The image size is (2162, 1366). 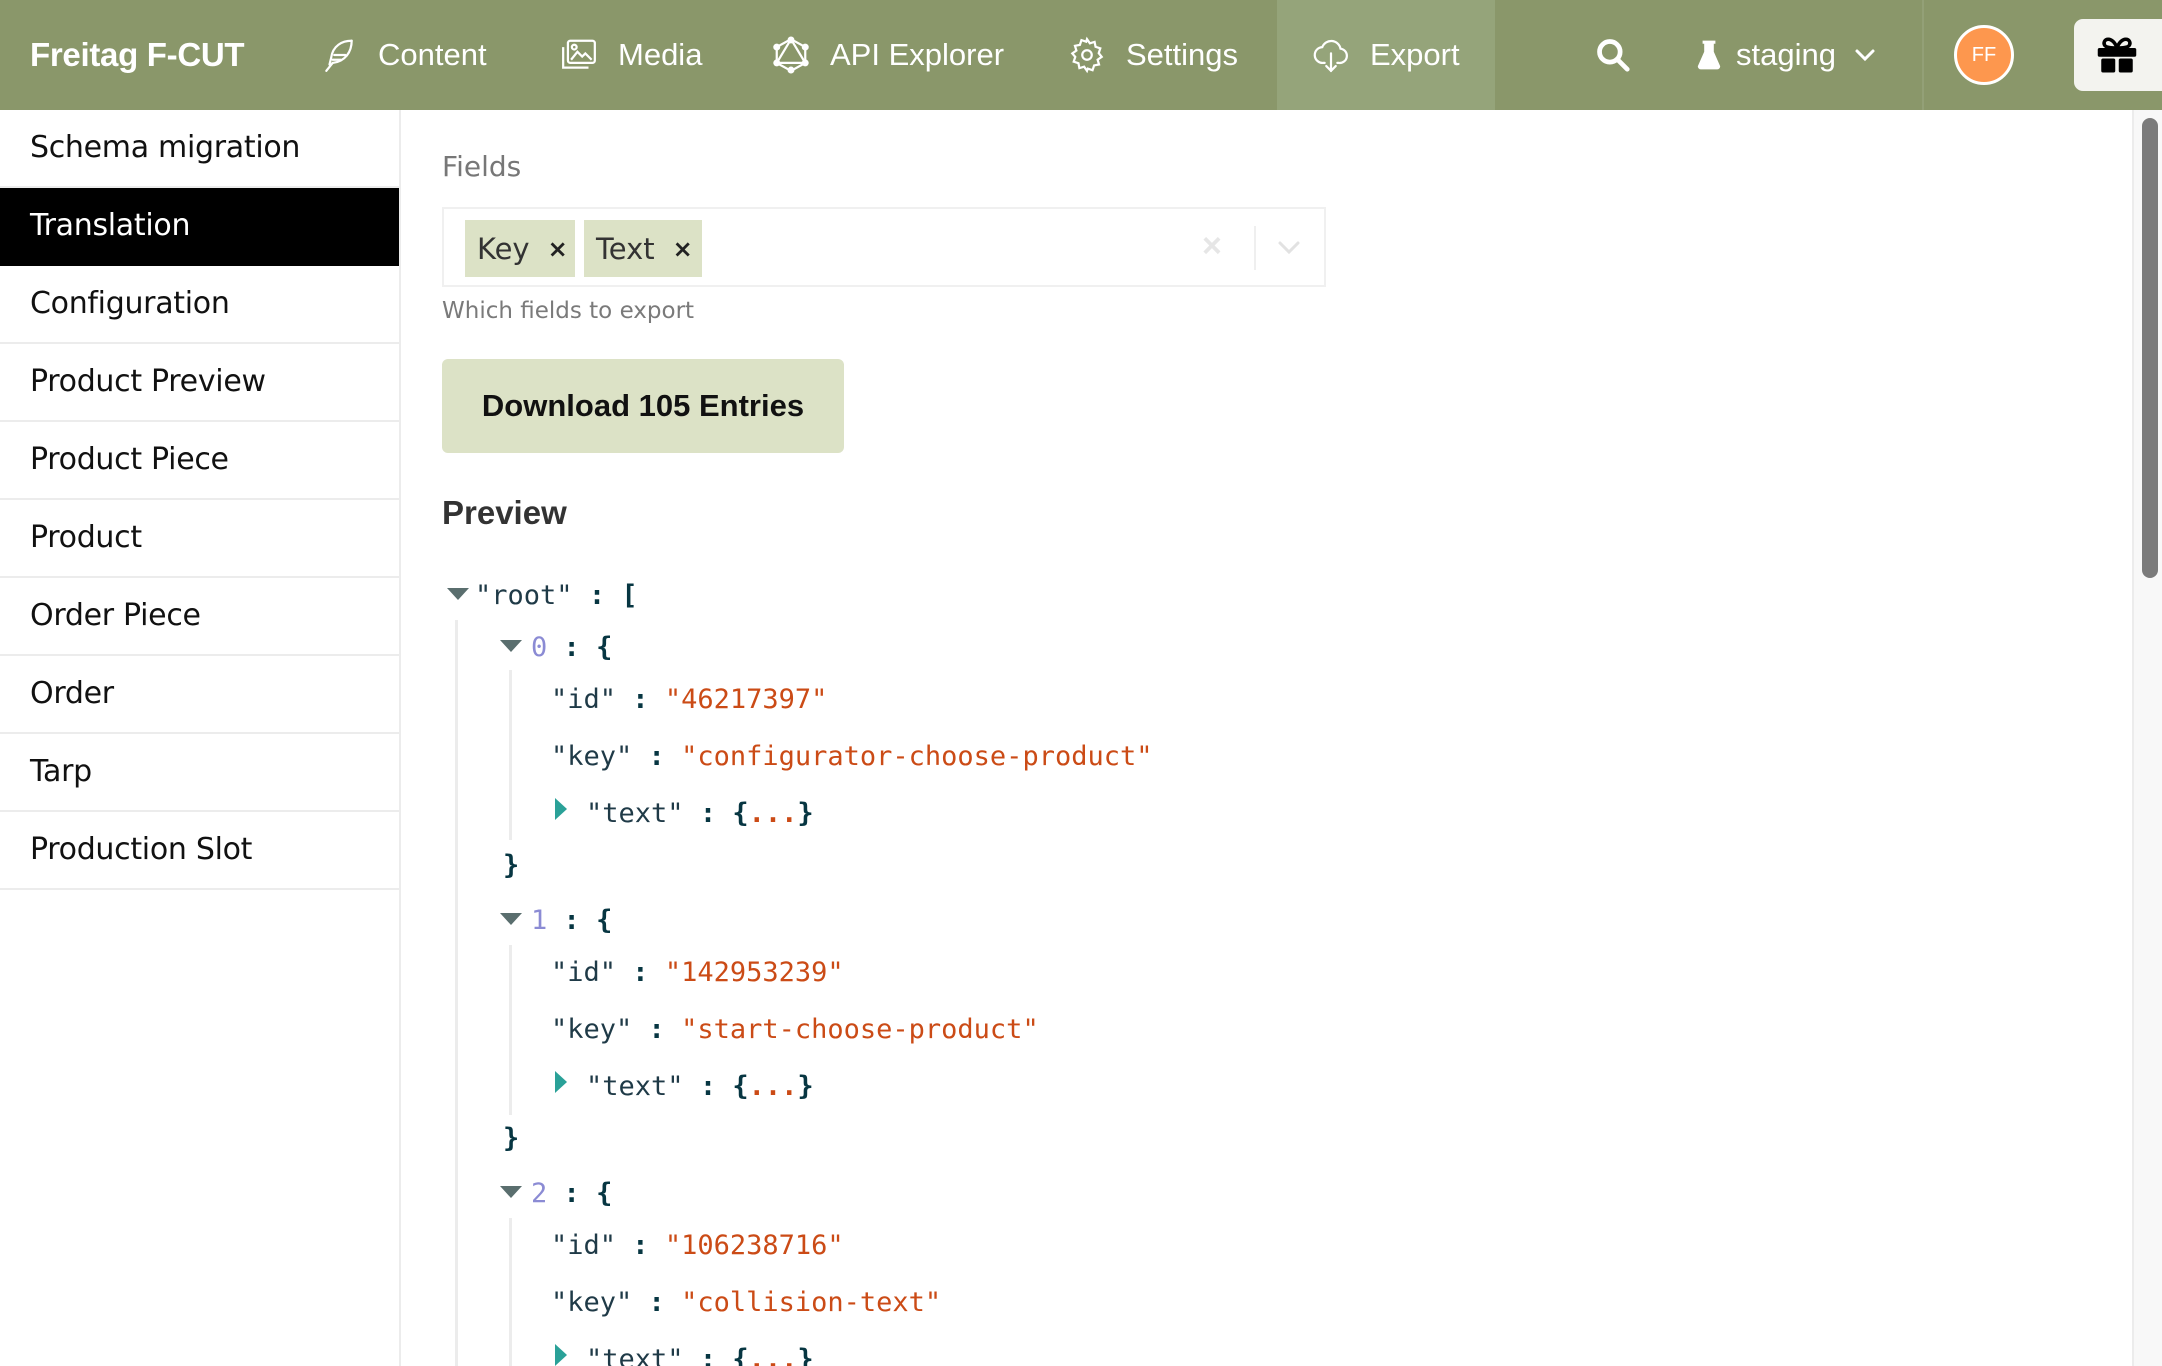 I want to click on sidebar-item-product-piece: Product Piece, so click(x=199, y=461).